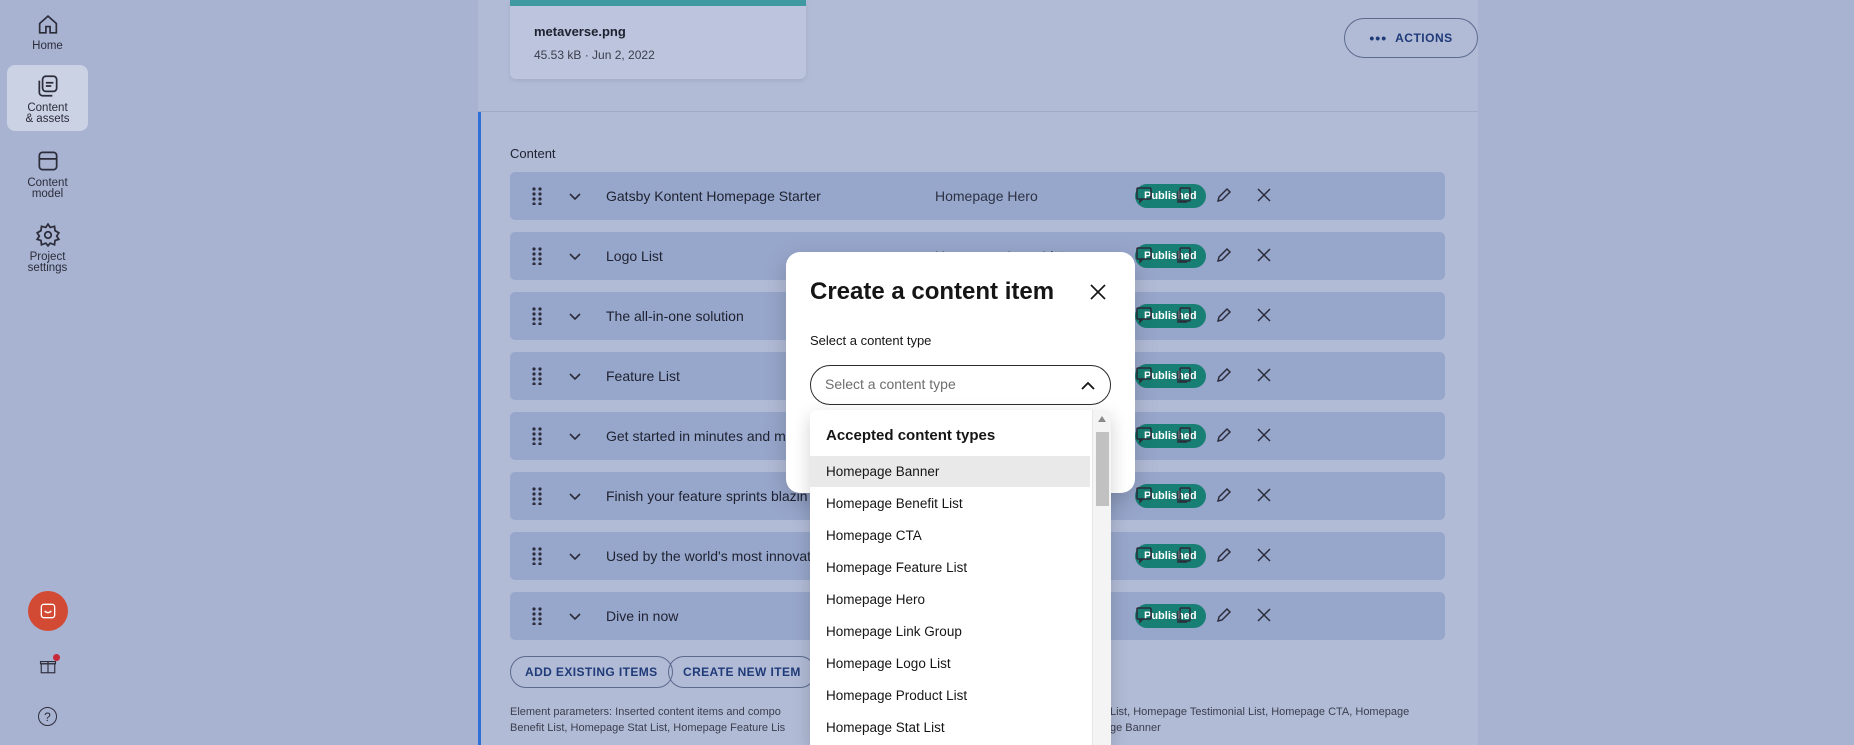 This screenshot has height=745, width=1854. Describe the element at coordinates (47, 24) in the screenshot. I see `home-icon` at that location.